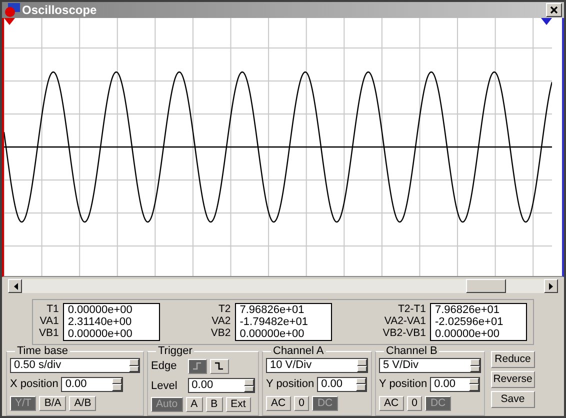 The image size is (566, 418). I want to click on x-position-field: 0.00, so click(92, 384).